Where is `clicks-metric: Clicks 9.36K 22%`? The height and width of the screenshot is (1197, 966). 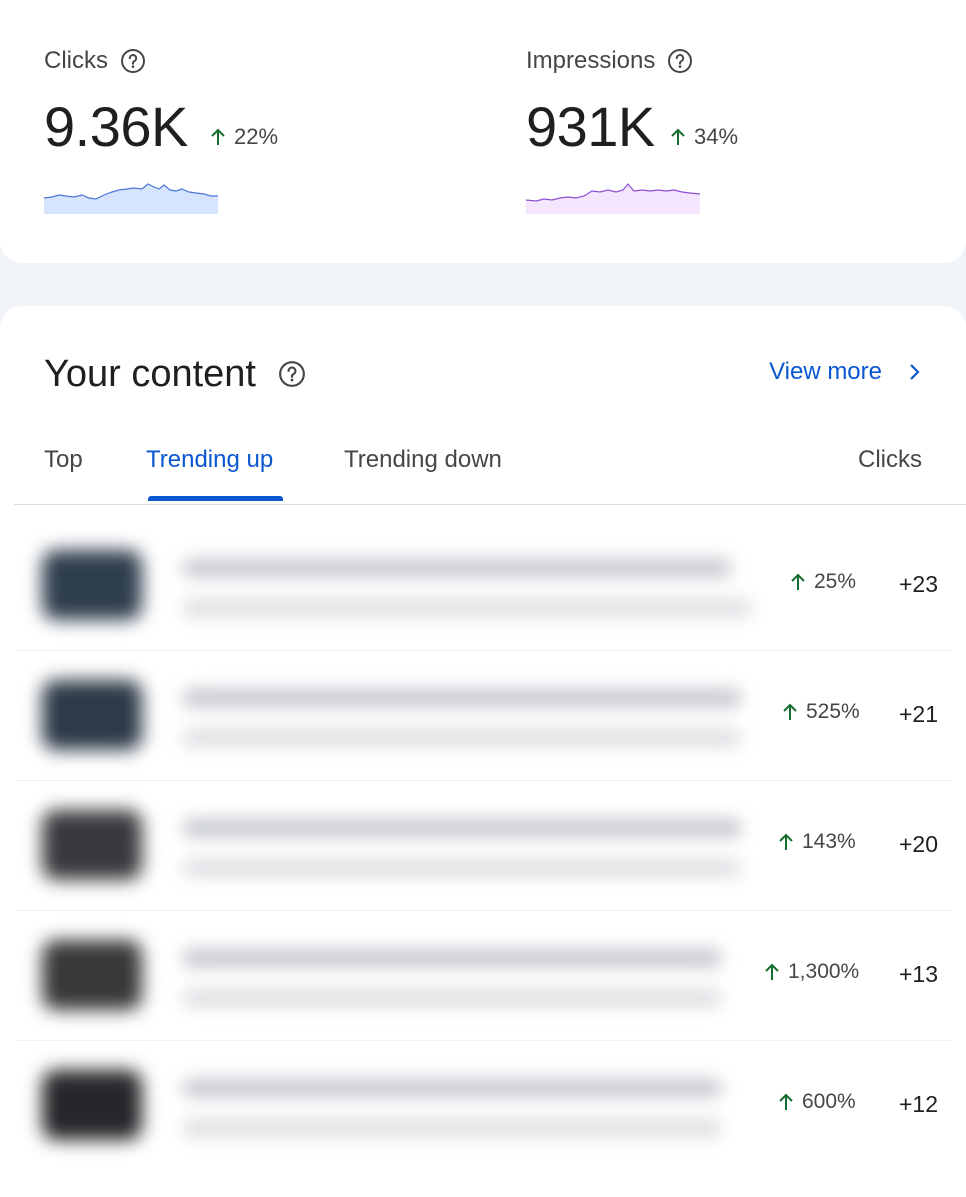 clicks-metric: Clicks 9.36K 22% is located at coordinates (254, 131).